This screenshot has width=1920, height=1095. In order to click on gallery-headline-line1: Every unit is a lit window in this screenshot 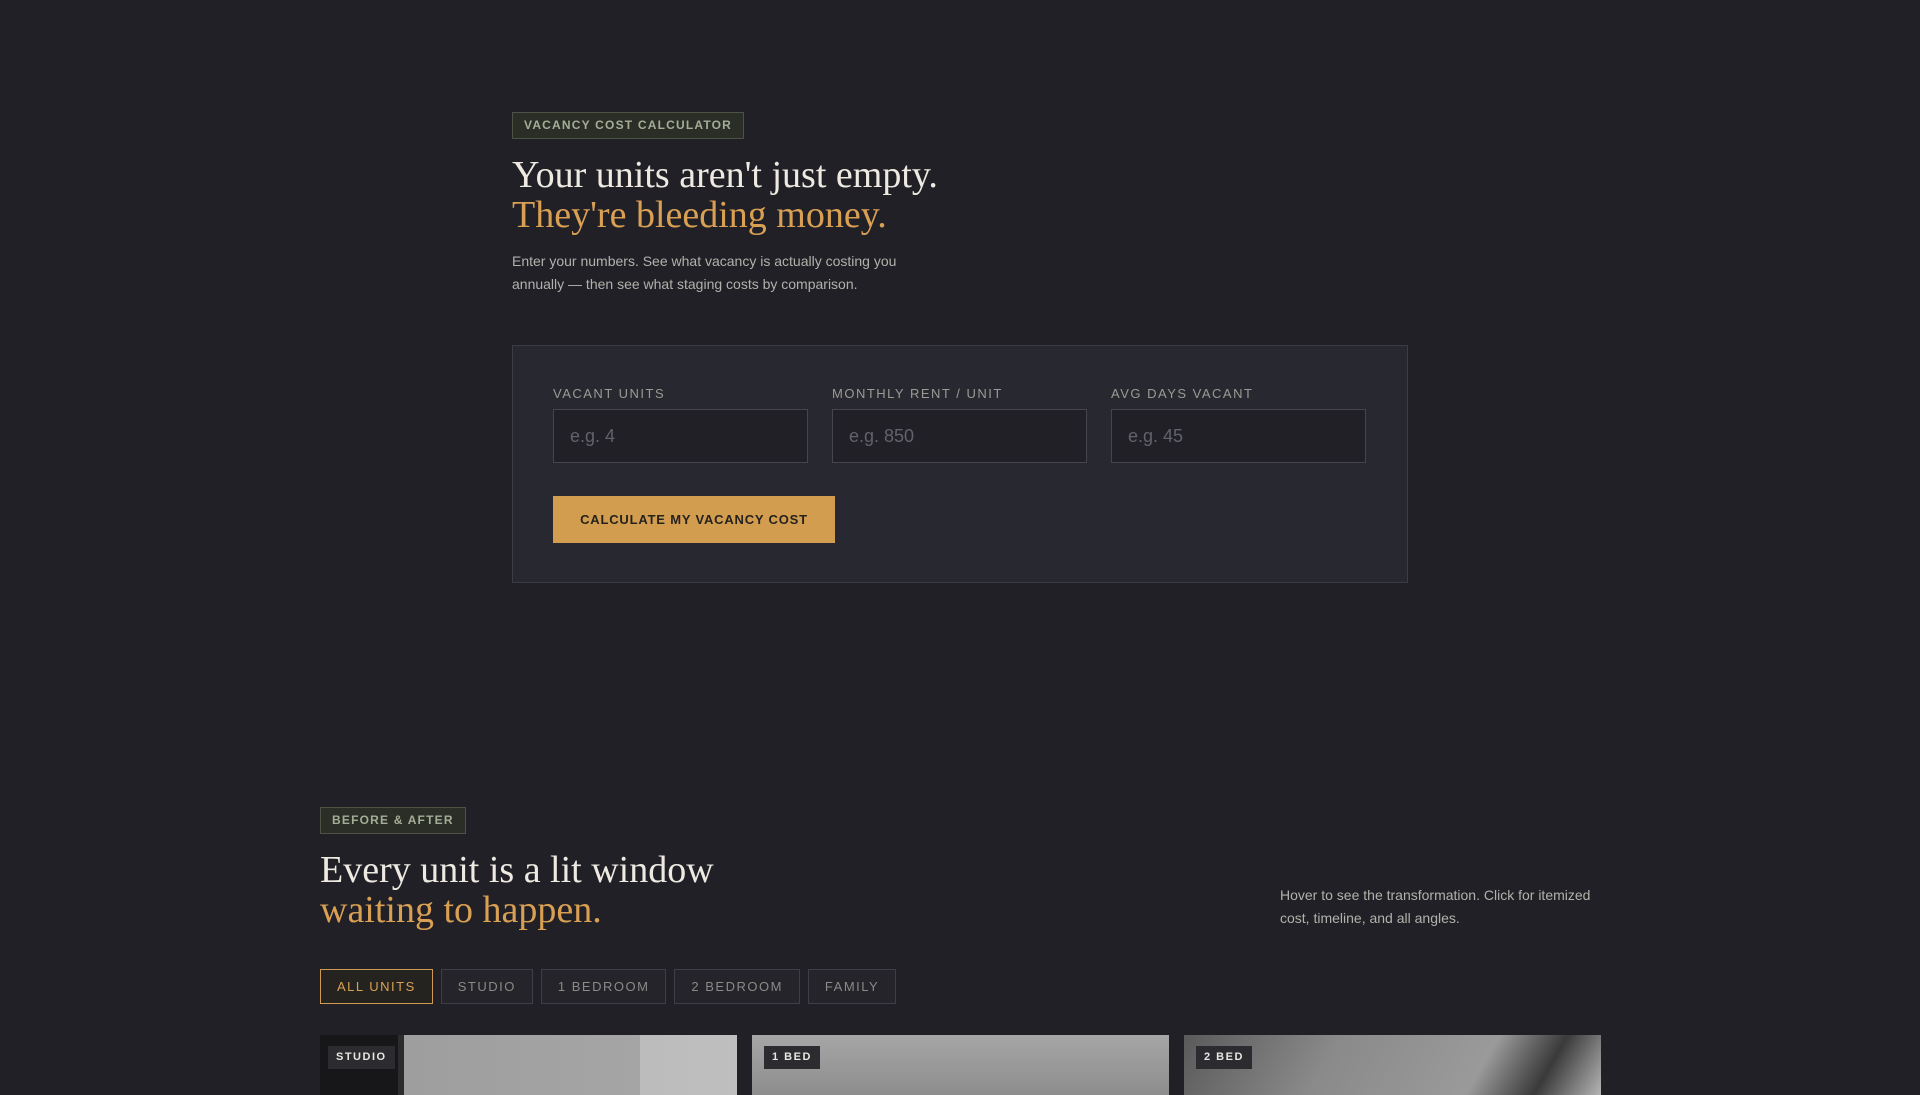, I will do `click(517, 870)`.